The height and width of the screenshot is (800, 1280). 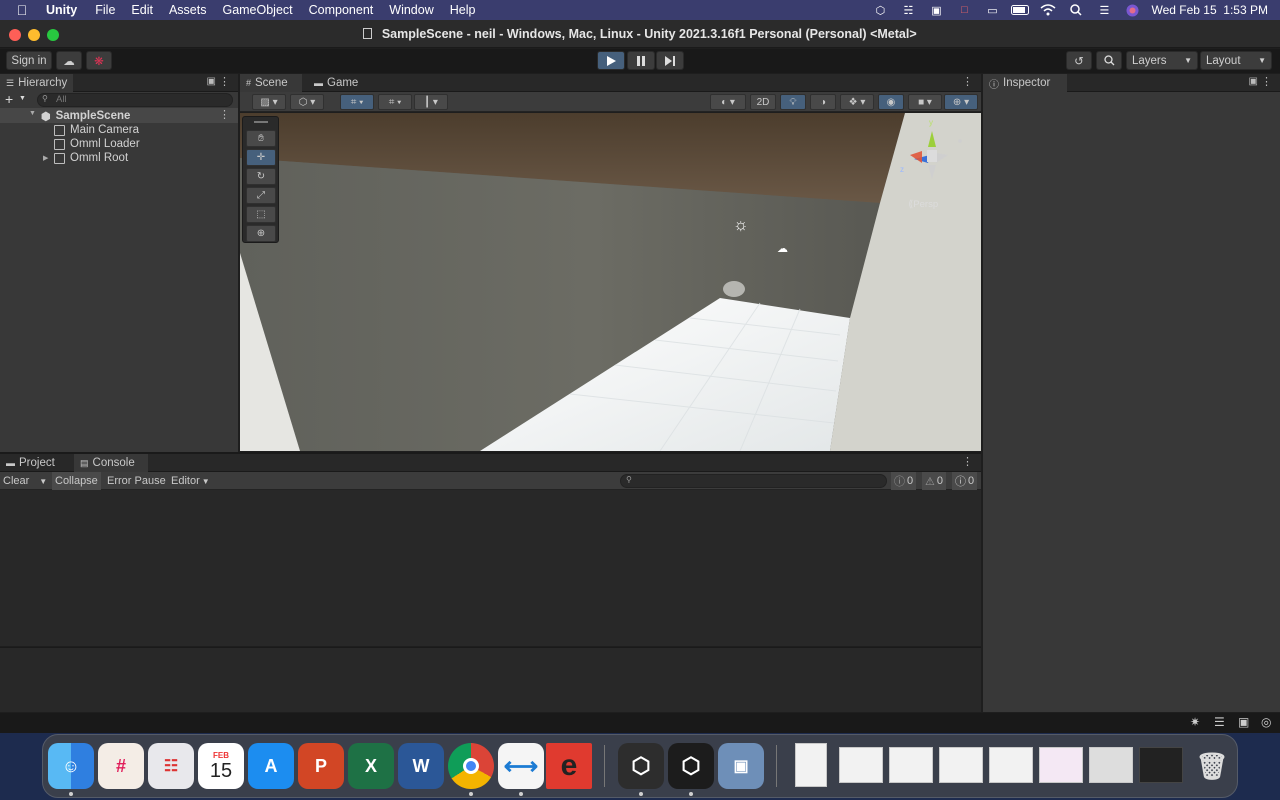 I want to click on preview-icon: ▣, so click(x=741, y=766).